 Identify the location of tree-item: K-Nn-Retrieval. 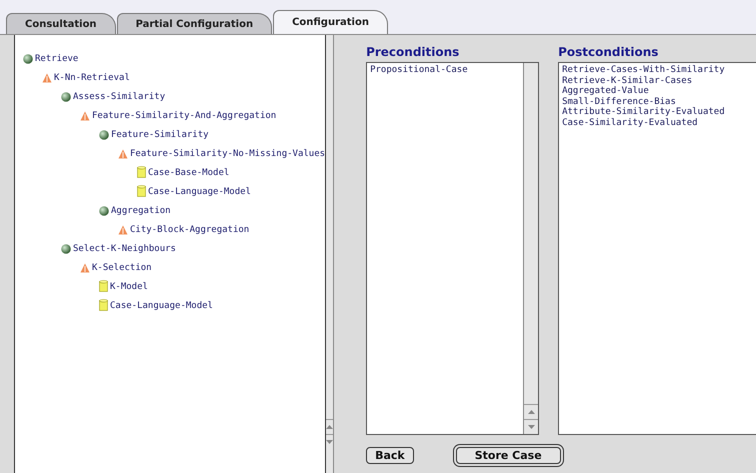
(92, 77).